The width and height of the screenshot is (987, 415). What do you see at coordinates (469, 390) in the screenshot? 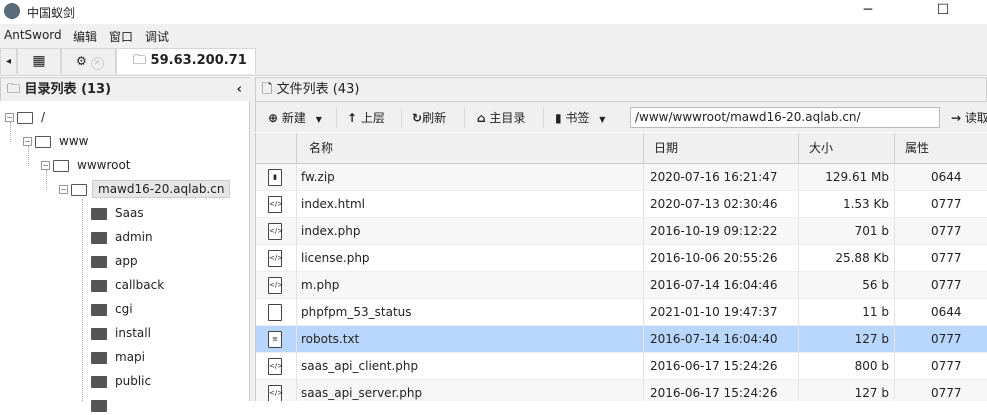
I see `file-name: saas_api_server.php` at bounding box center [469, 390].